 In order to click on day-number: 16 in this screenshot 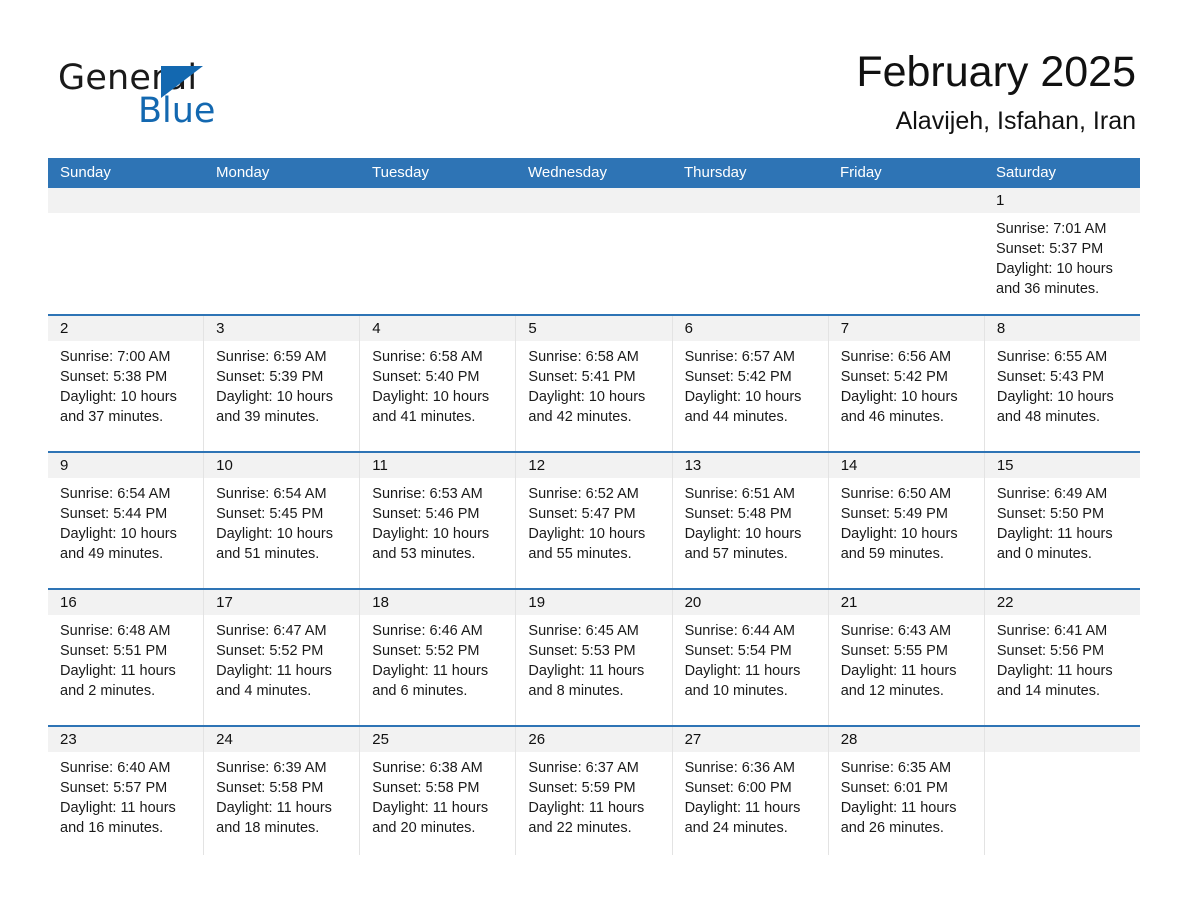, I will do `click(126, 602)`.